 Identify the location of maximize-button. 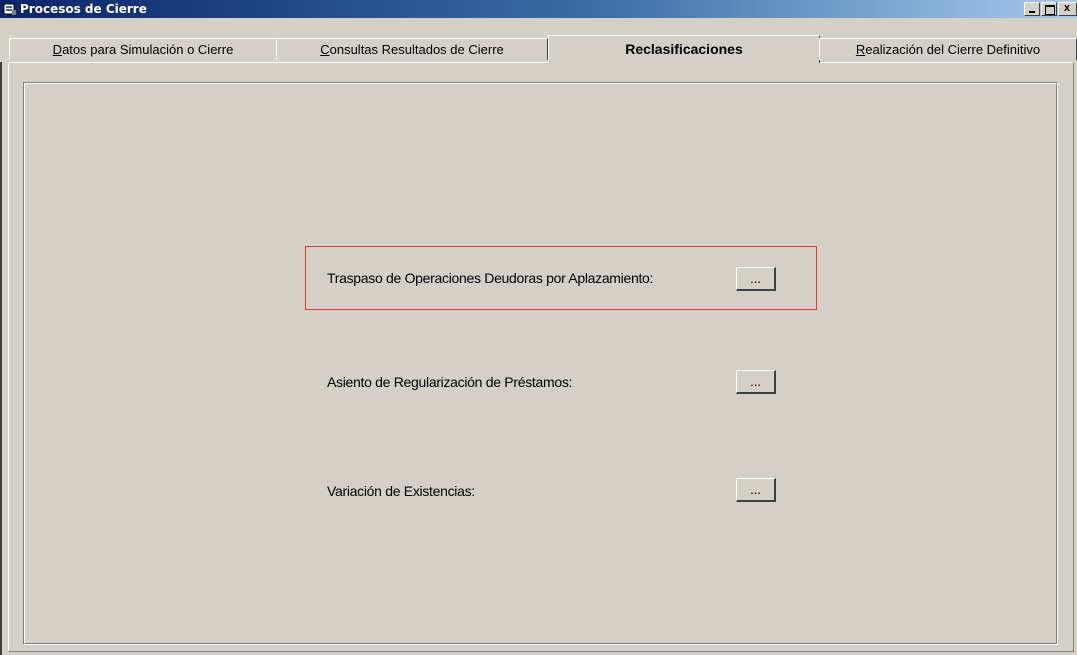
(1049, 9).